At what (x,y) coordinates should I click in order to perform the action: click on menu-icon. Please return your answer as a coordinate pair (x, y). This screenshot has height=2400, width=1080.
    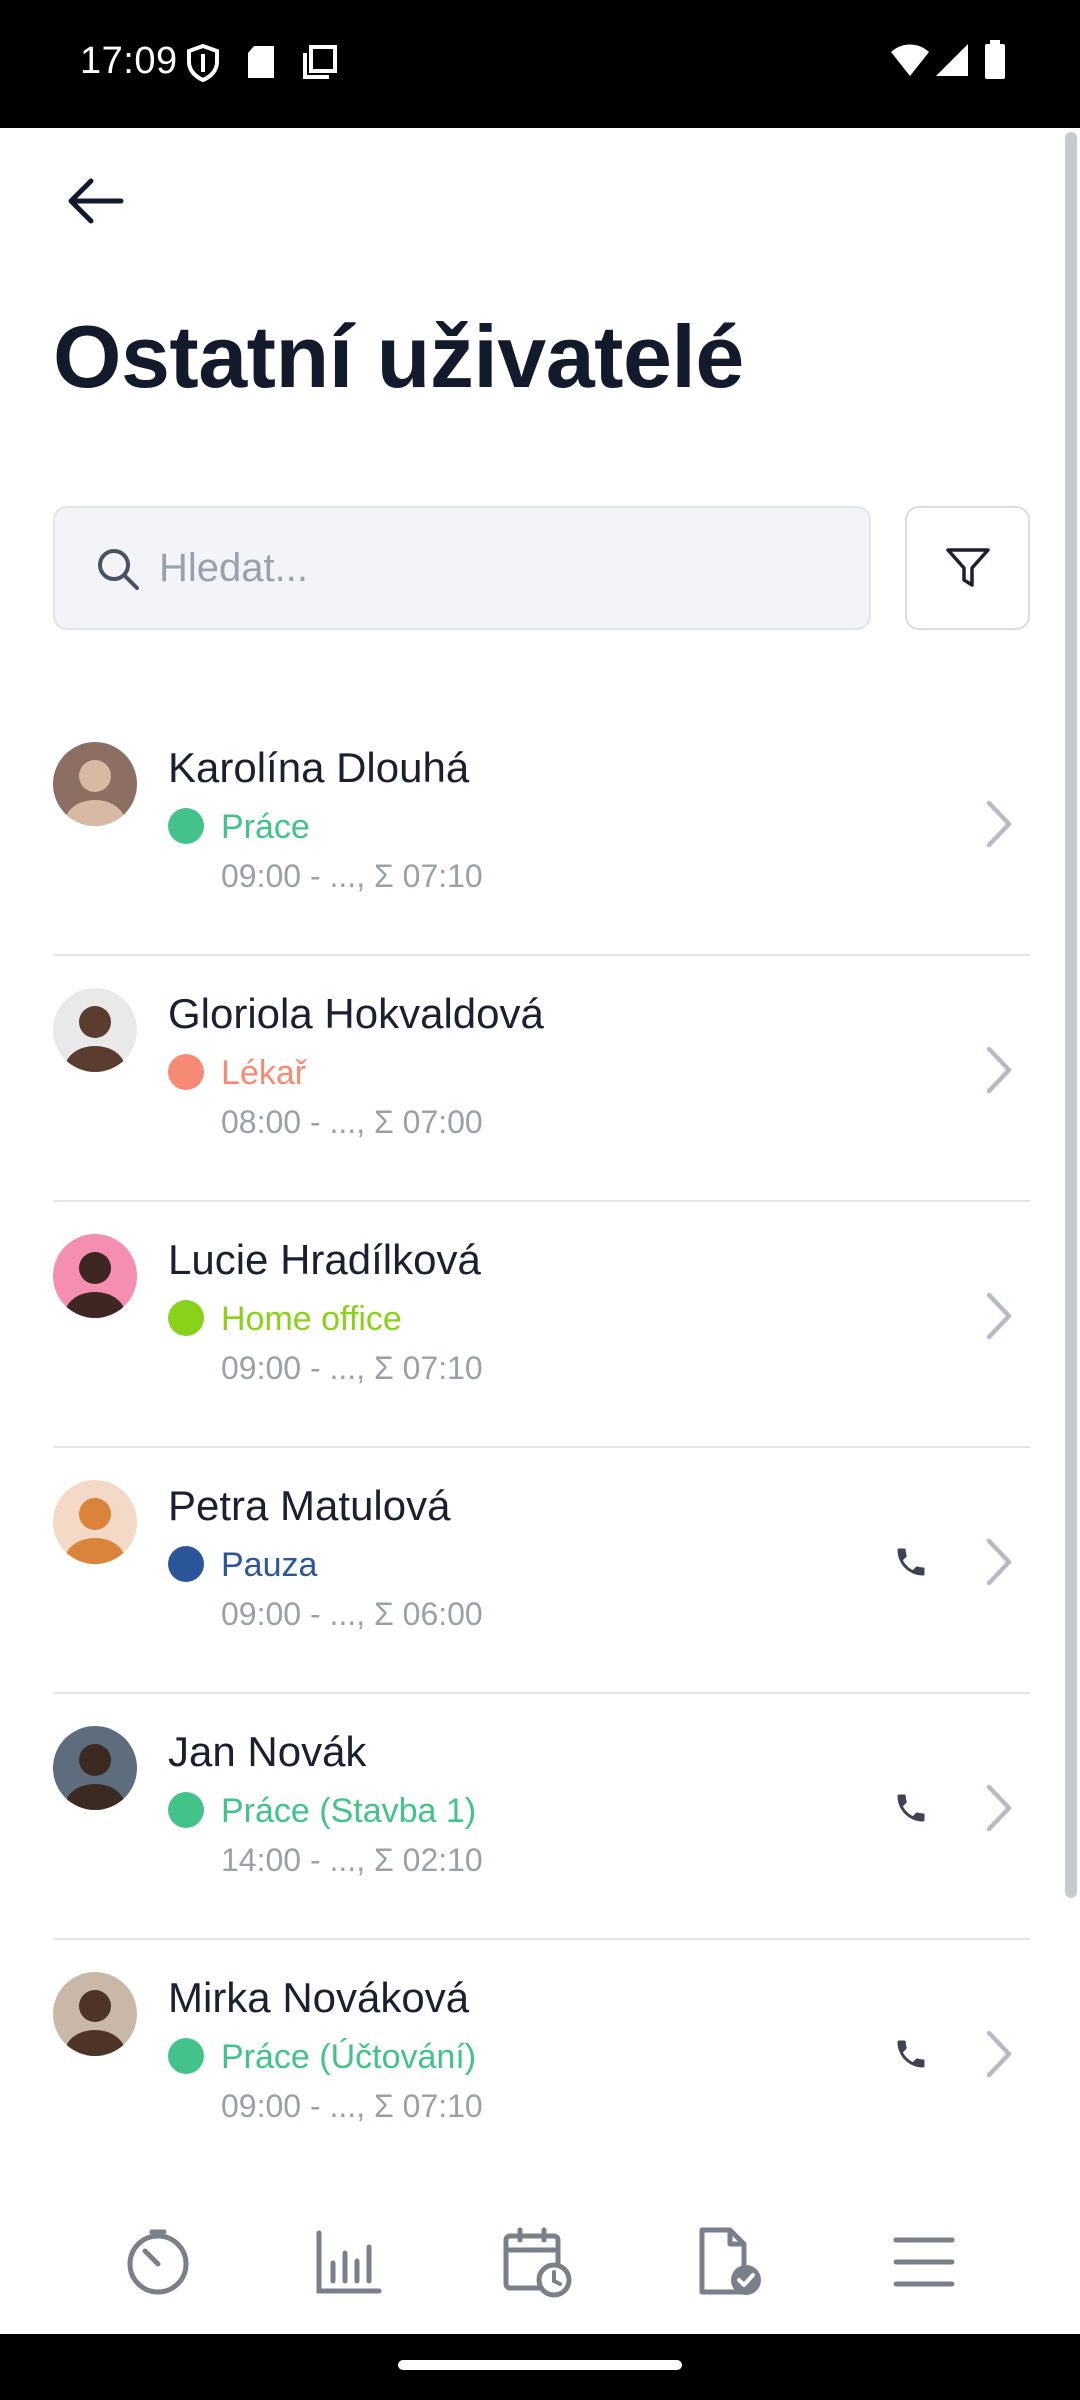
    Looking at the image, I should click on (924, 2262).